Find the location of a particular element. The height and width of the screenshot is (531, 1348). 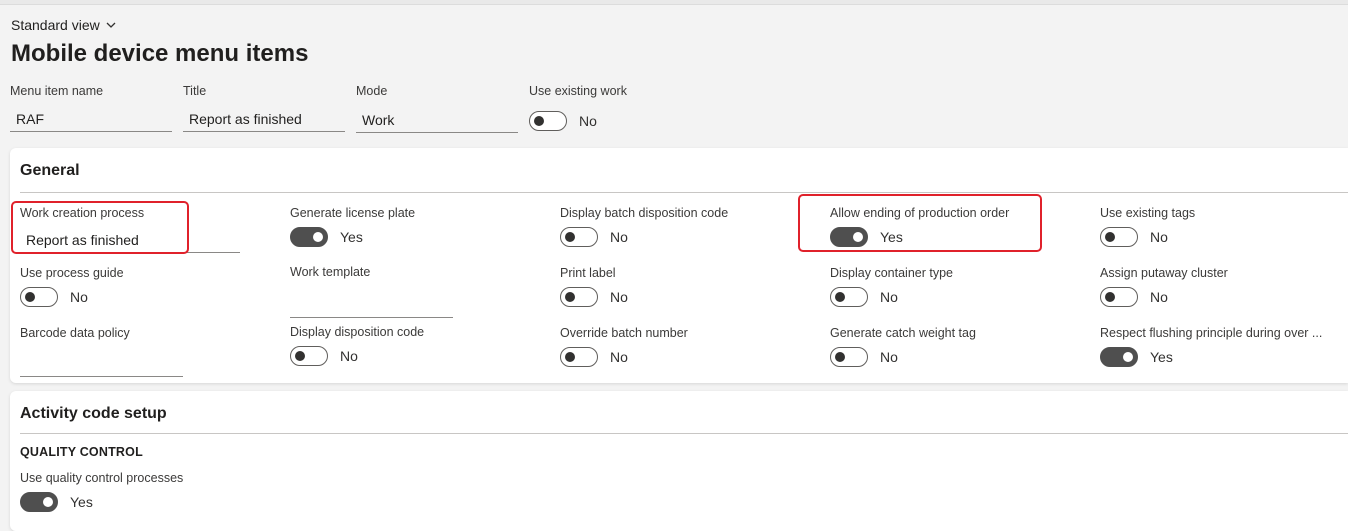

view-selector: Standard view is located at coordinates (64, 25).